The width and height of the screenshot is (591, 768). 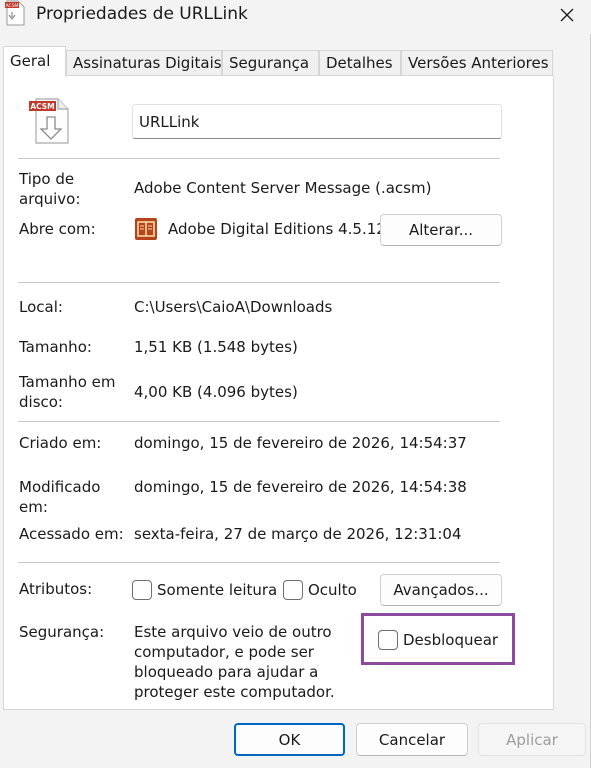 I want to click on size-on-disk-label: Tamanho em disco:, so click(x=67, y=392).